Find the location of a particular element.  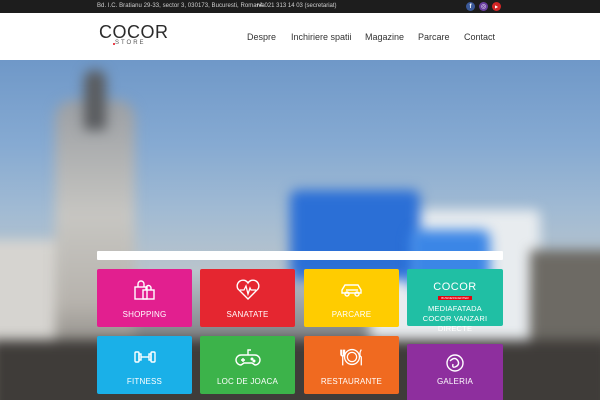

tile-label: LOC DE JOACA is located at coordinates (247, 381).